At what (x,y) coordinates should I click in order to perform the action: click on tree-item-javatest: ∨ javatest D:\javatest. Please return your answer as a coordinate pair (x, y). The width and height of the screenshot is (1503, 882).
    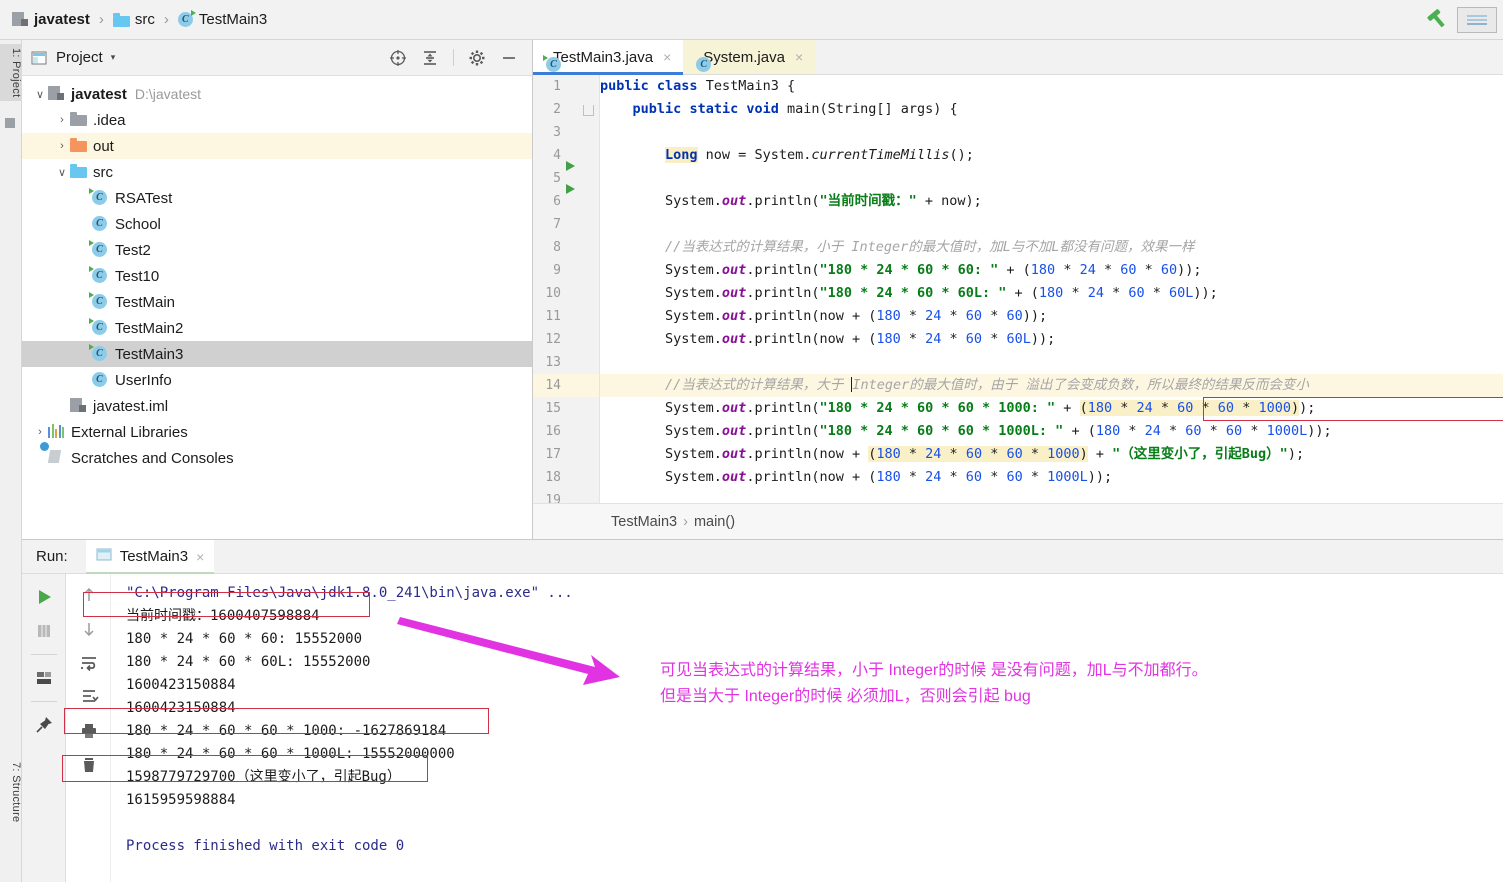
    Looking at the image, I should click on (277, 94).